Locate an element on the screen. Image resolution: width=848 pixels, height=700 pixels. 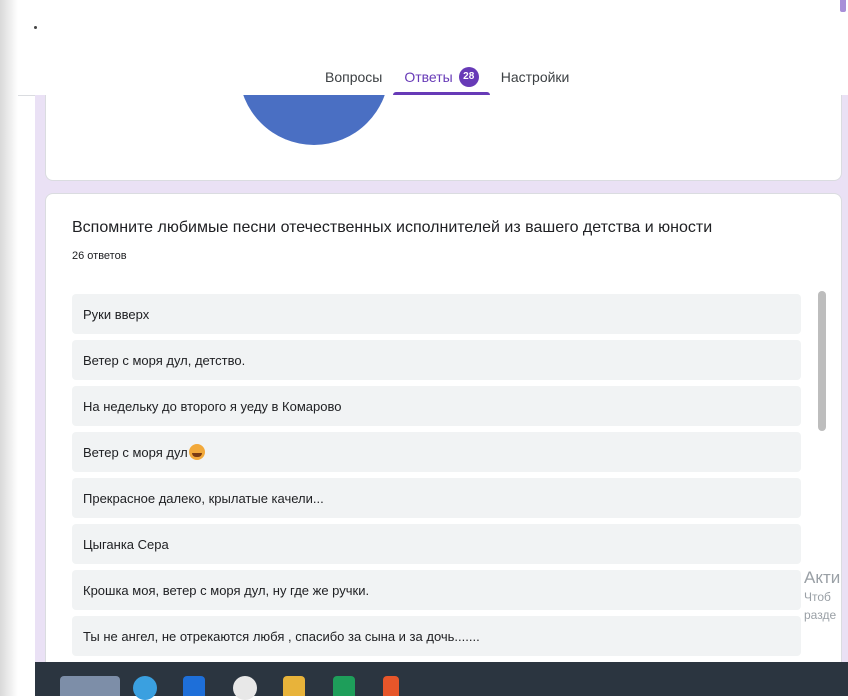
answers-scrollbar is located at coordinates (822, 361).